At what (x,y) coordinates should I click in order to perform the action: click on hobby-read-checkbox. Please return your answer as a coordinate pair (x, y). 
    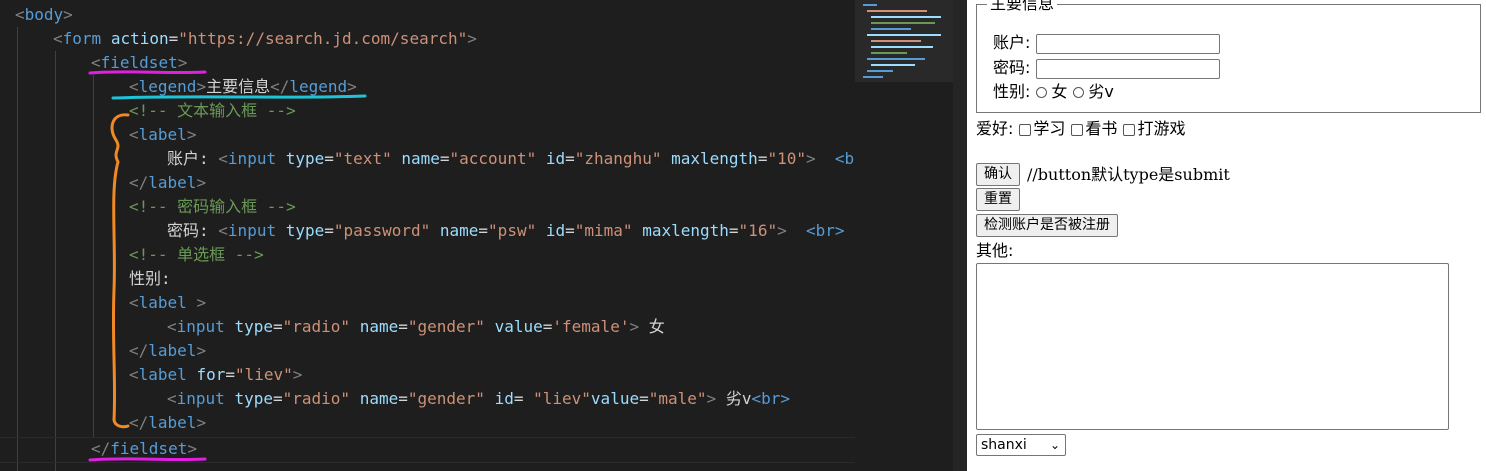
    Looking at the image, I should click on (1077, 129).